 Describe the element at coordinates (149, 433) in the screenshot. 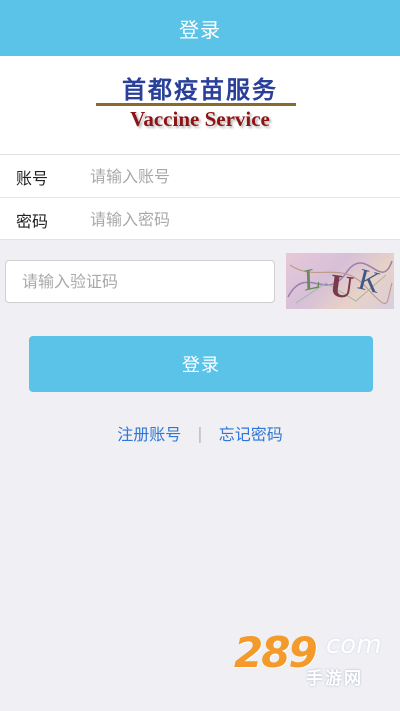

I see `register-link: 注册账号` at that location.